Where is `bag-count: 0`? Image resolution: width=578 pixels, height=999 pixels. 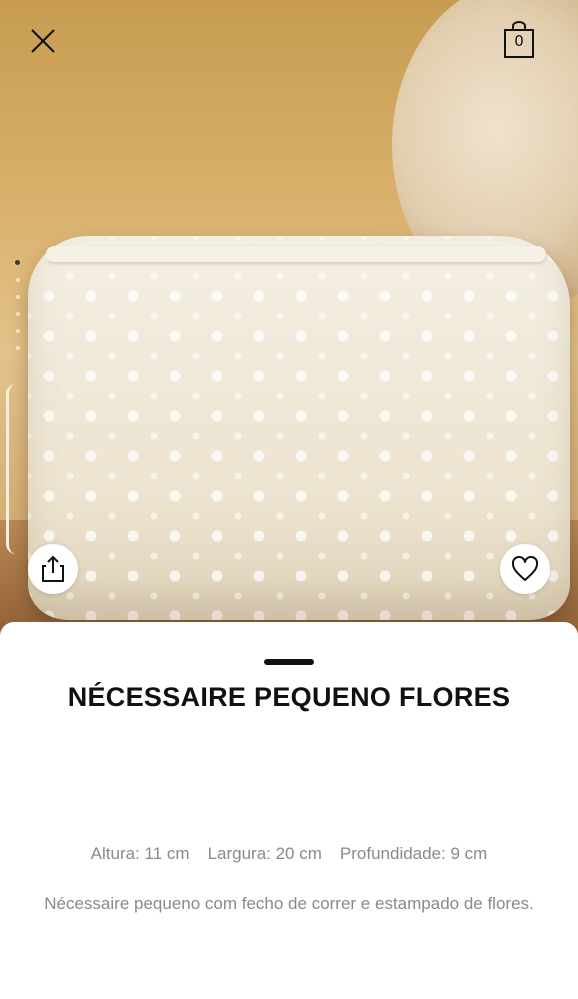
bag-count: 0 is located at coordinates (519, 41).